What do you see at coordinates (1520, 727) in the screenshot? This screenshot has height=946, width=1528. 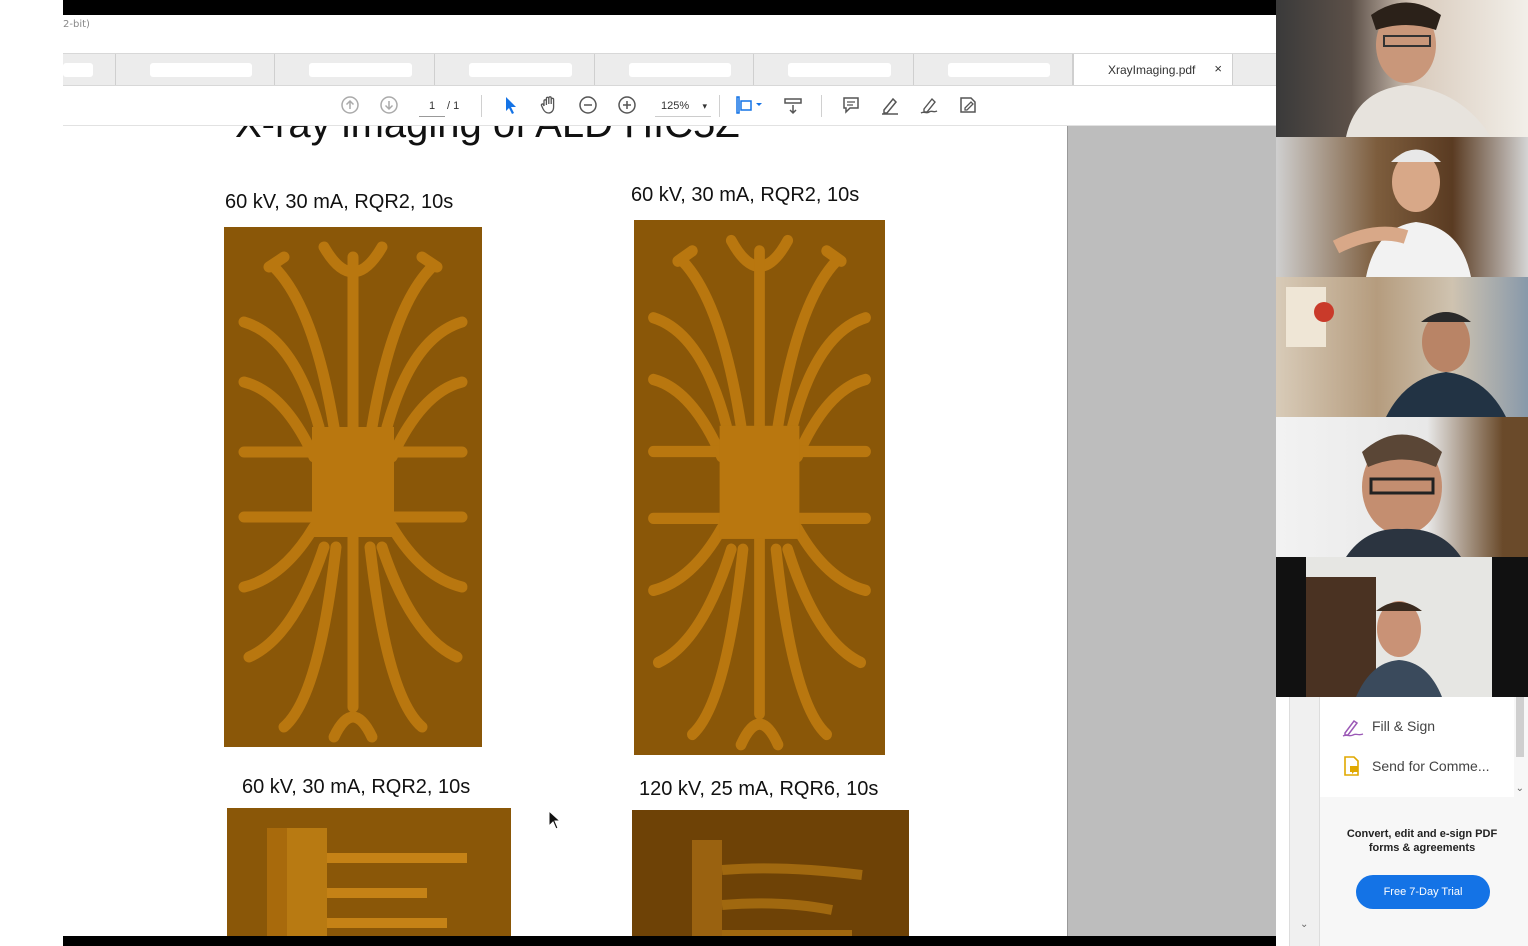 I see `scrollbar` at bounding box center [1520, 727].